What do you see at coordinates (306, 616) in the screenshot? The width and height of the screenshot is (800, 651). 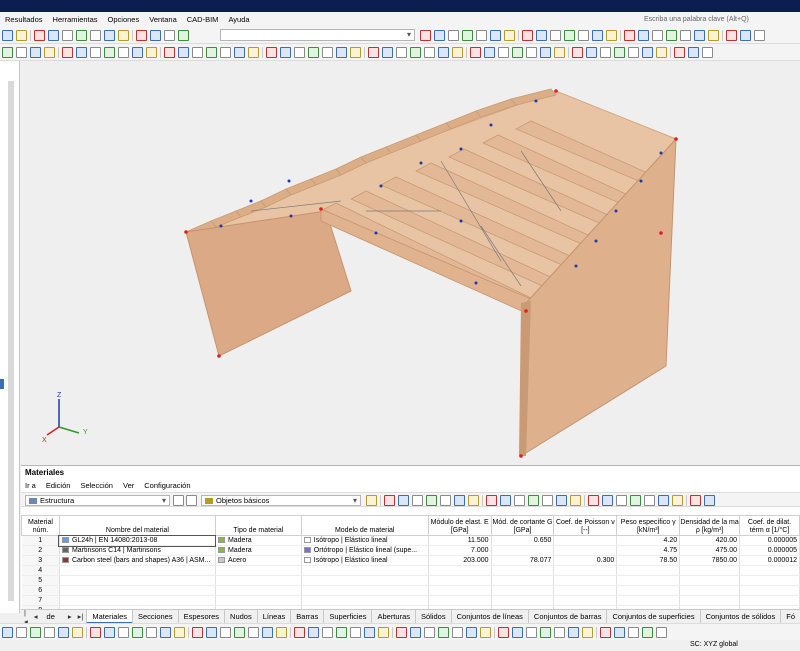 I see `tab-barras: Barras` at bounding box center [306, 616].